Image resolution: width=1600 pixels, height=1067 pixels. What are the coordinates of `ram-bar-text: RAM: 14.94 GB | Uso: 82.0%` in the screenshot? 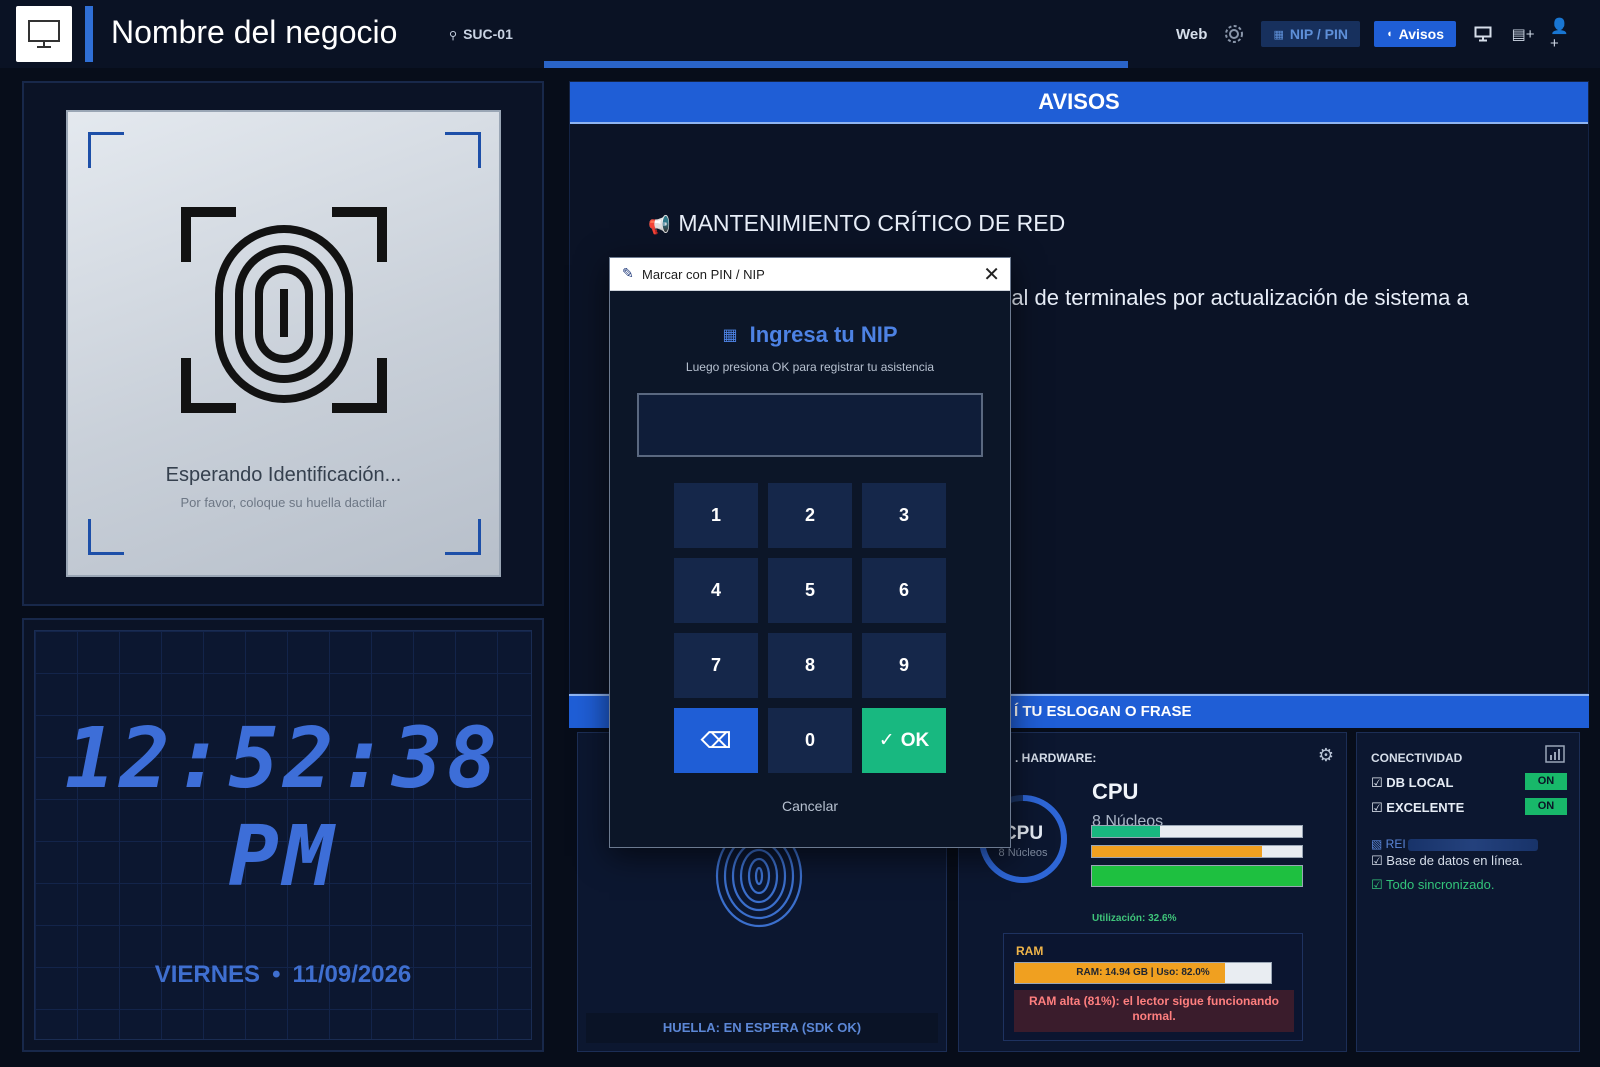 It's located at (1143, 972).